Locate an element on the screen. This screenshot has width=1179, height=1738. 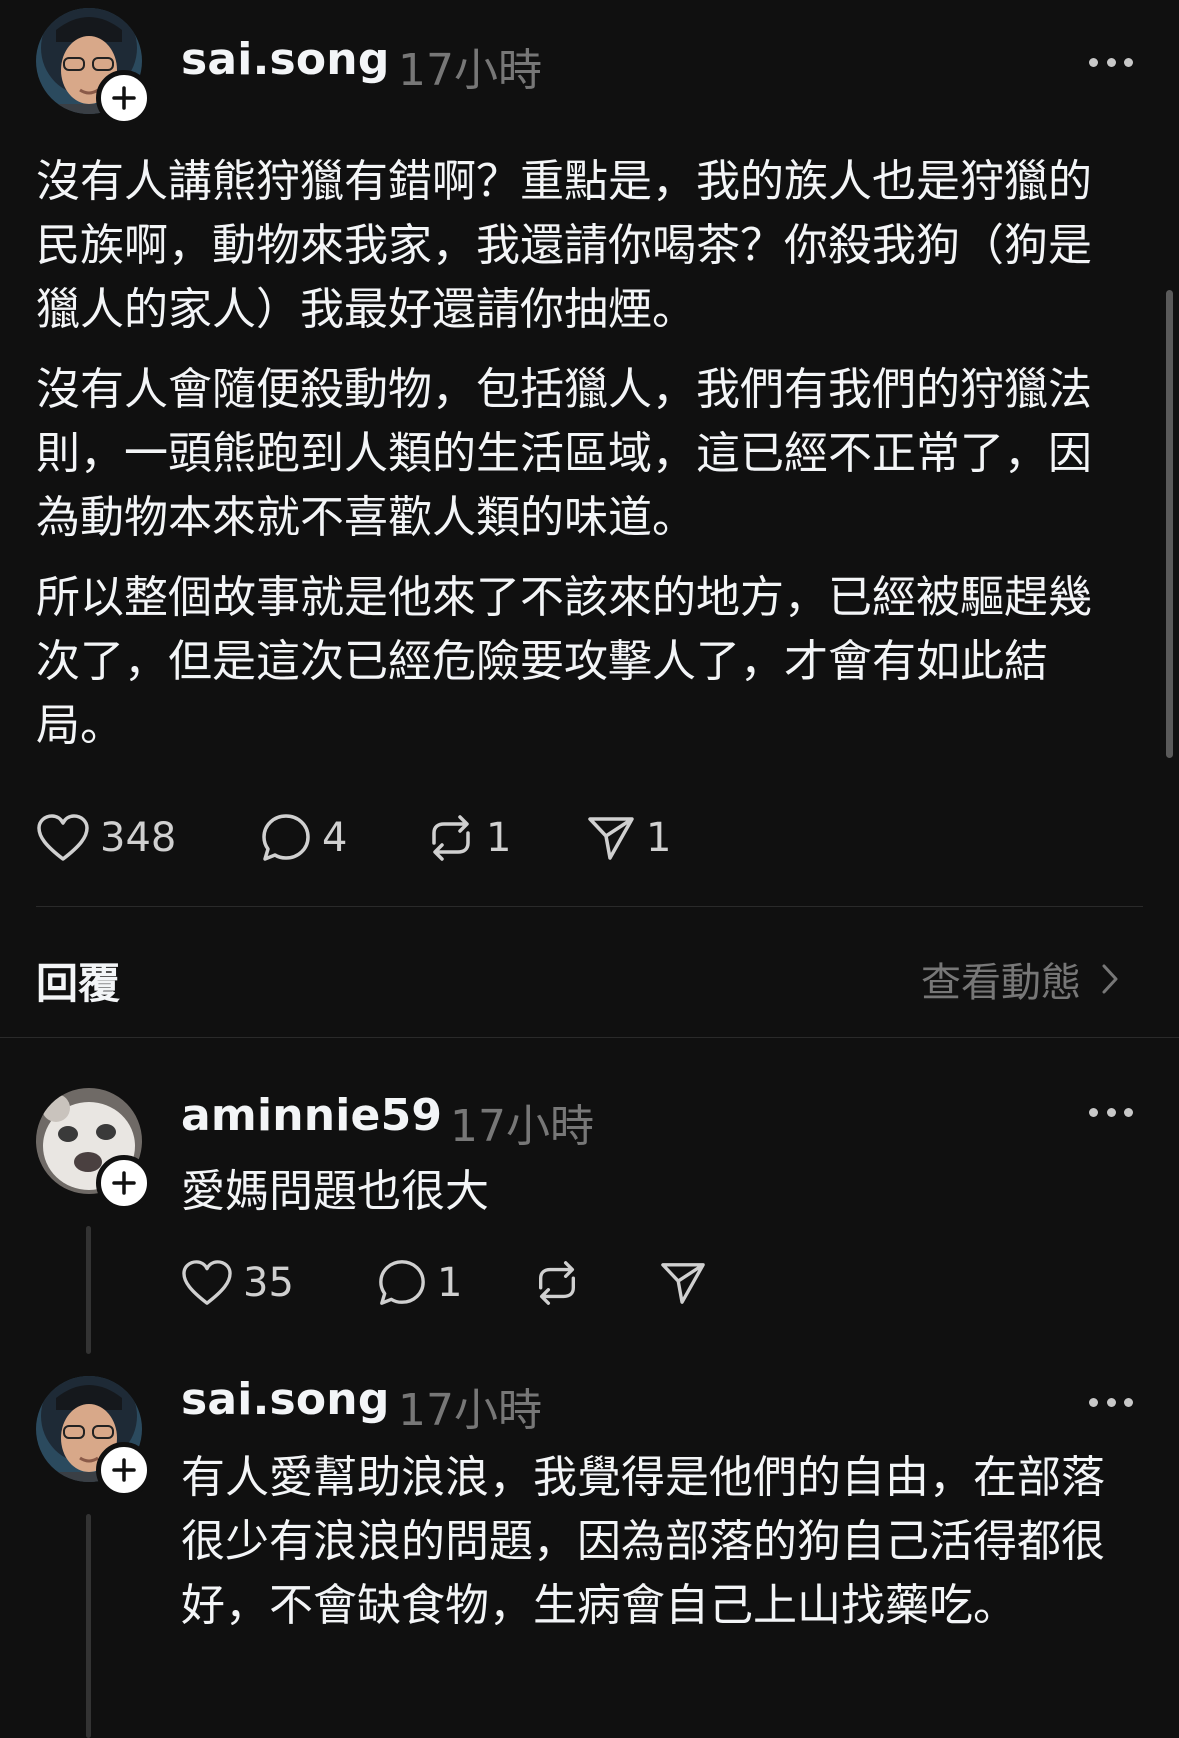
view-activity-link: 查看動態 is located at coordinates (1020, 979).